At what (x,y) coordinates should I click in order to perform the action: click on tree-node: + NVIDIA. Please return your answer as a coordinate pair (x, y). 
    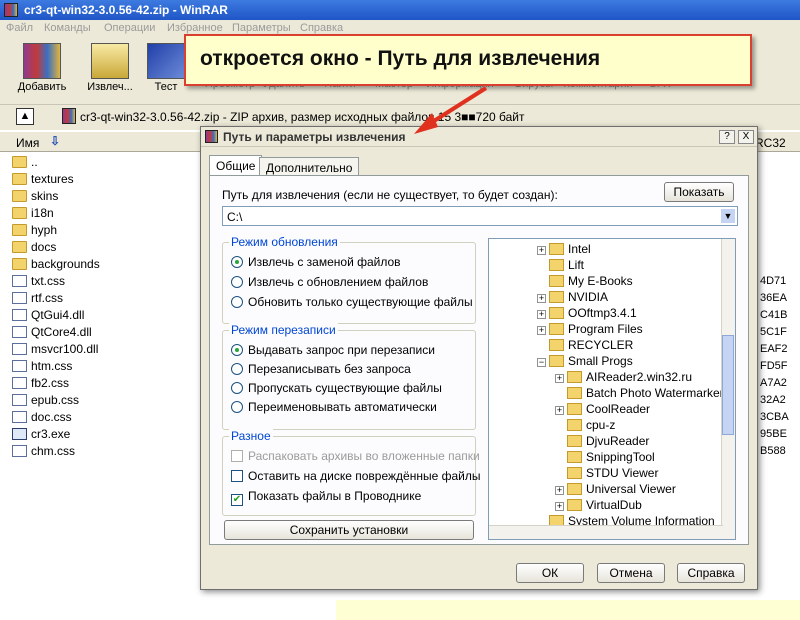
    Looking at the image, I should click on (572, 298).